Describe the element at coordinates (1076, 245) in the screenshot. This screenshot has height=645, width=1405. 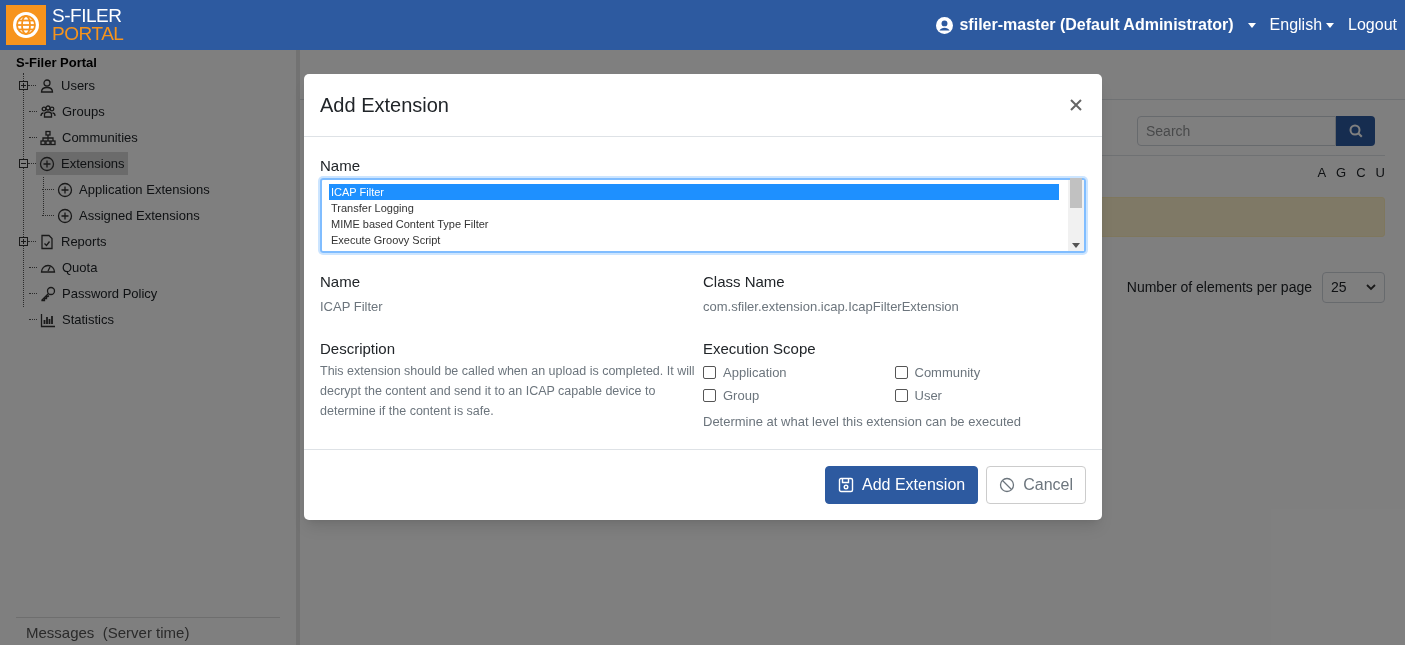
I see `scroll-down-icon` at that location.